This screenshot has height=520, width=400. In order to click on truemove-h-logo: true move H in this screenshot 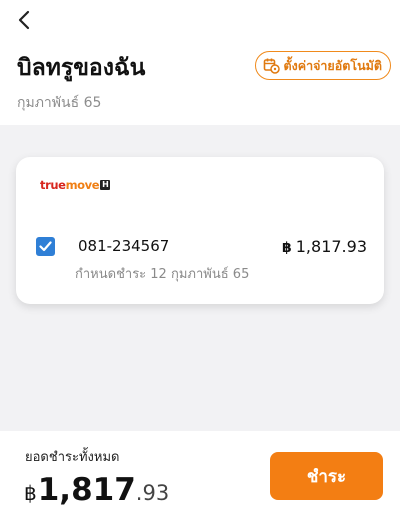, I will do `click(75, 185)`.